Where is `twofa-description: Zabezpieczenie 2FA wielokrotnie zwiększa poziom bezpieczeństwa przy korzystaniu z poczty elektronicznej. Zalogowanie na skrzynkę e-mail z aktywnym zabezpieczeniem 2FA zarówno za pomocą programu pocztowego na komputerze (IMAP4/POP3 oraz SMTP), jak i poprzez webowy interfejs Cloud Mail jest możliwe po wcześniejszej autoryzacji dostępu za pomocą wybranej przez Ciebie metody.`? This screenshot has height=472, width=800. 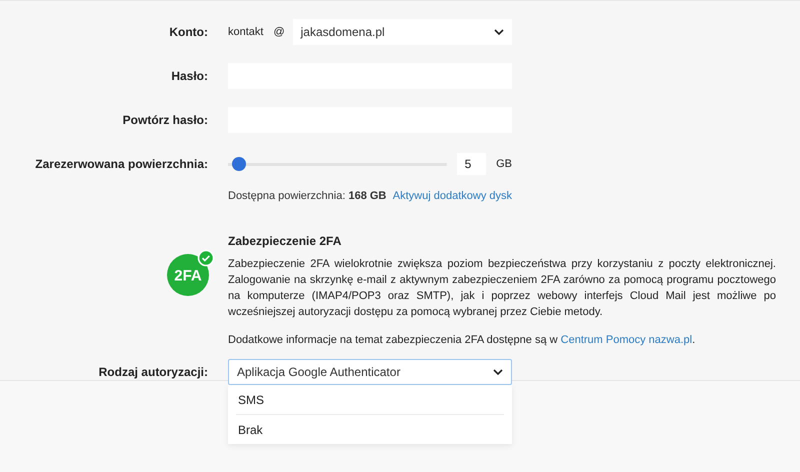 twofa-description: Zabezpieczenie 2FA wielokrotnie zwiększa poziom bezpieczeństwa przy korzystaniu z poczty elektronicznej. Zalogowanie na skrzynkę e-mail z aktywnym zabezpieczeniem 2FA zarówno za pomocą programu pocztowego na komputerze (IMAP4/POP3 oraz SMTP), jak i poprzez webowy interfejs Cloud Mail jest możliwe po wcześniejszej autoryzacji dostępu za pomocą wybranej przez Ciebie metody. is located at coordinates (502, 288).